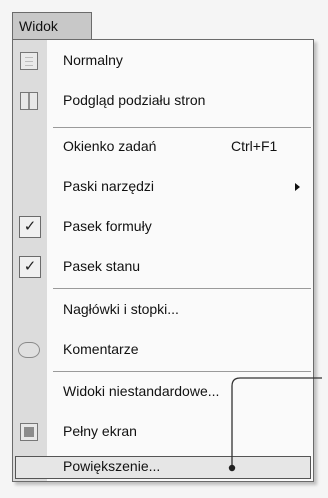  I want to click on menu-item-label: Komentarze, so click(101, 349).